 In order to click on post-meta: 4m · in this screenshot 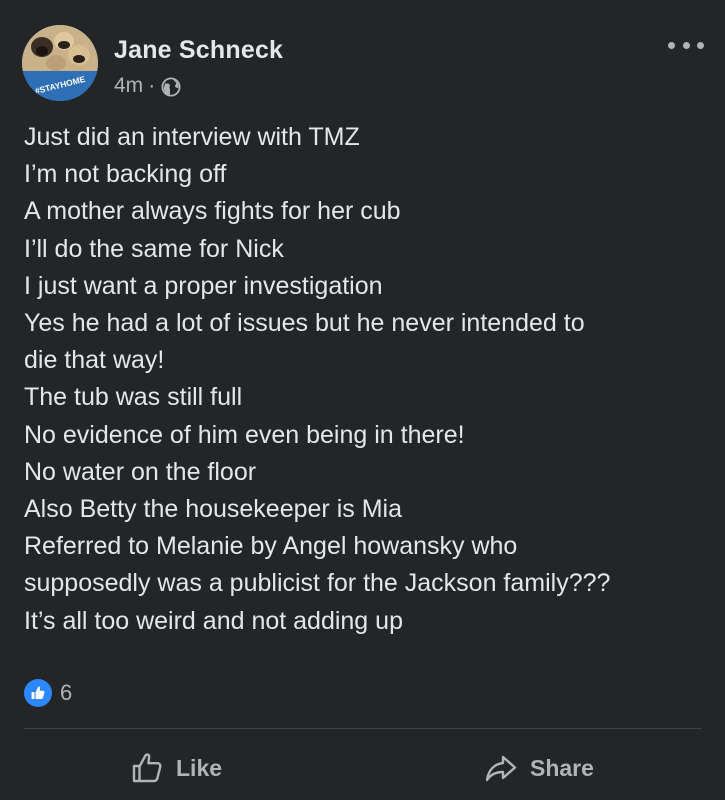, I will do `click(147, 86)`.